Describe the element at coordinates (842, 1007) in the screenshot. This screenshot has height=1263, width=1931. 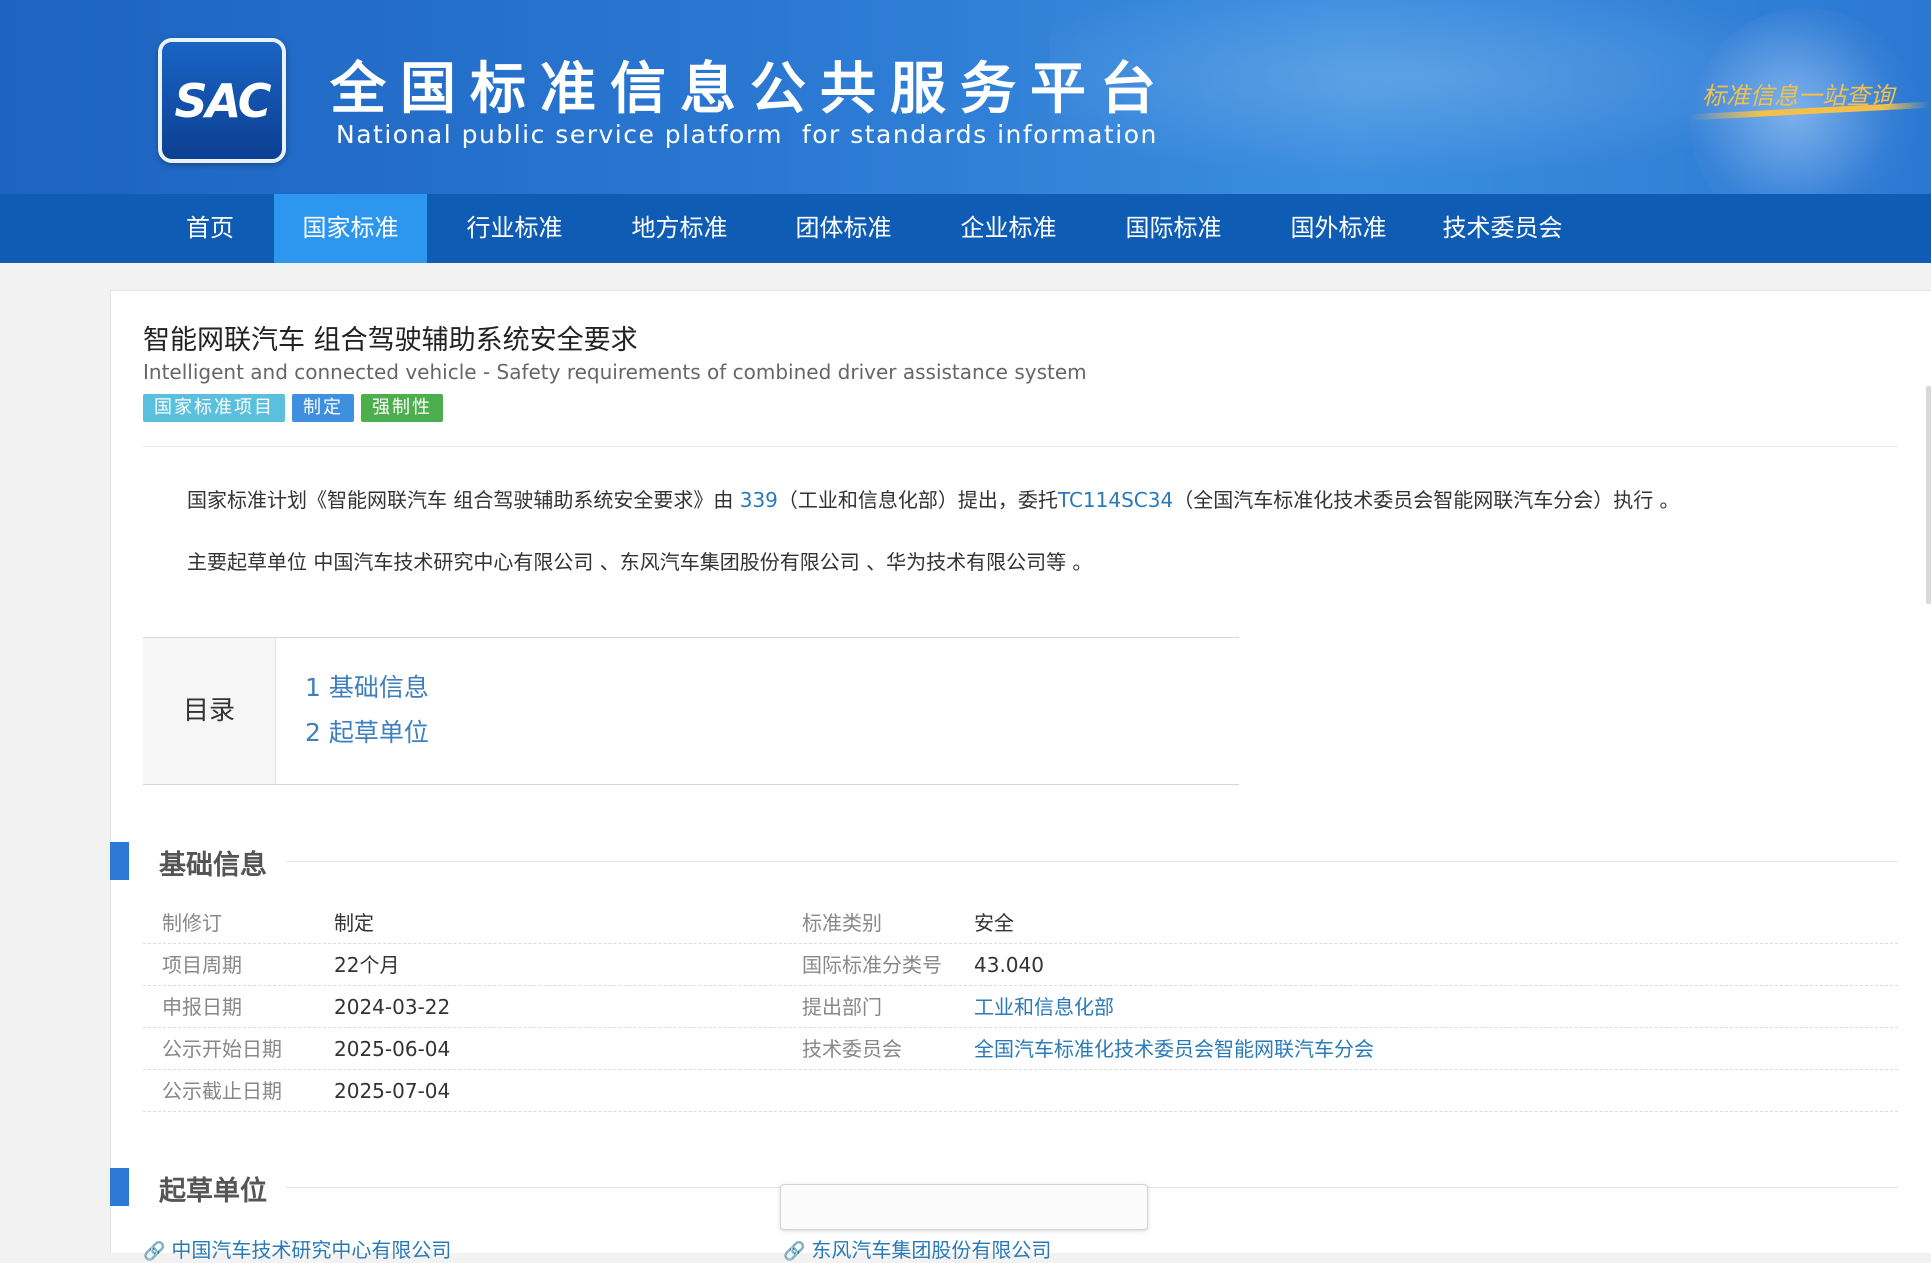
I see `info-label: 提出部门` at that location.